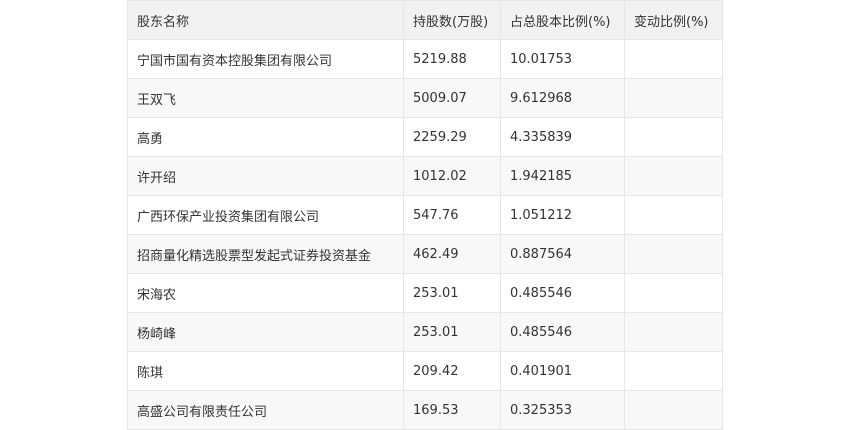  I want to click on table-row: 陈琪 209.42 0.401901, so click(425, 371).